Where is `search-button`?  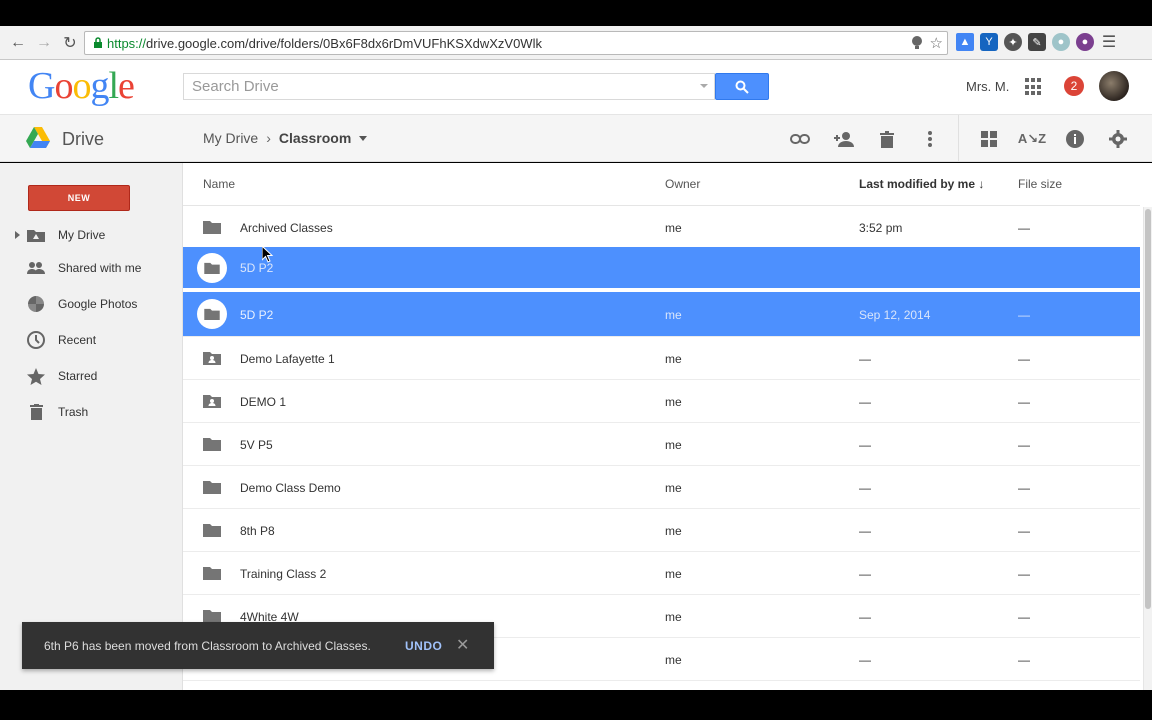
search-button is located at coordinates (742, 86).